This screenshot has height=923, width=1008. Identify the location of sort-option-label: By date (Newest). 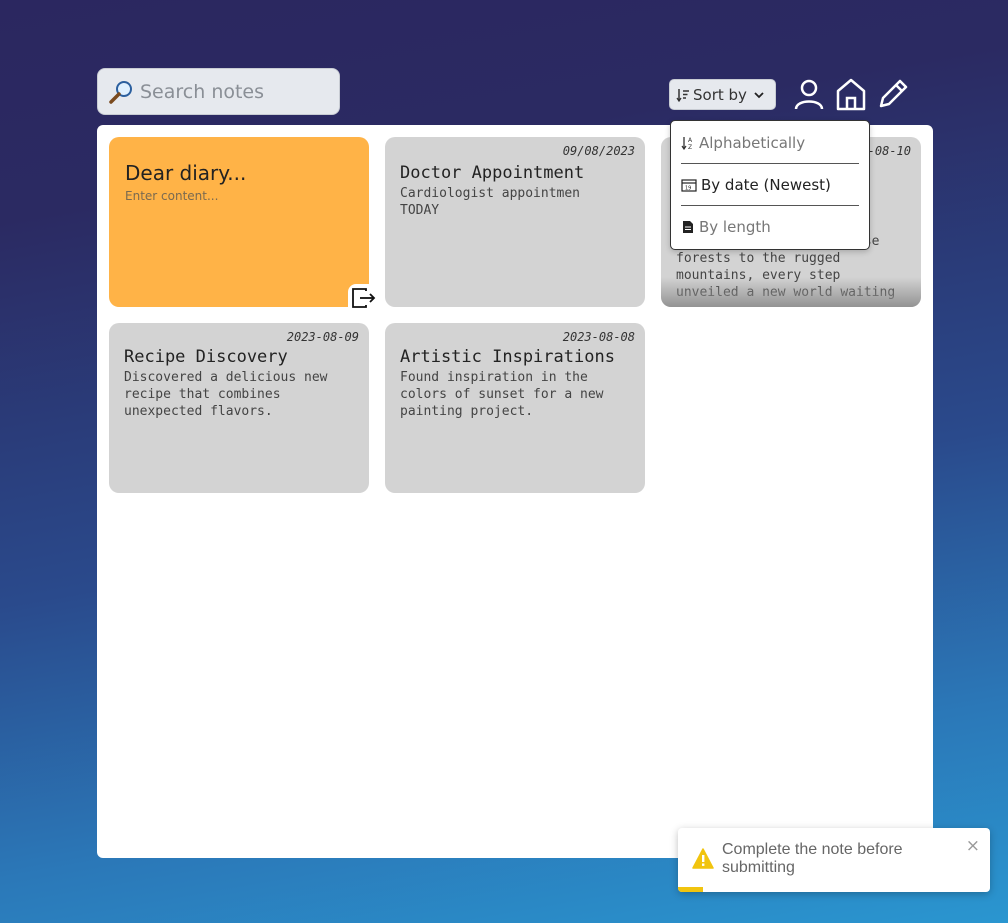
(766, 185).